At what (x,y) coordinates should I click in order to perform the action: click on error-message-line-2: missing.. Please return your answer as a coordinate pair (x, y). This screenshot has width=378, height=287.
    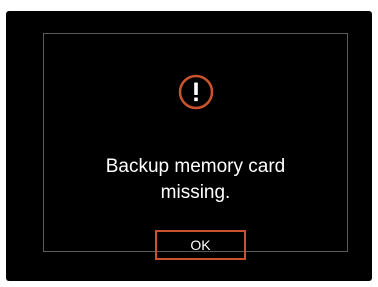
    Looking at the image, I should click on (195, 192).